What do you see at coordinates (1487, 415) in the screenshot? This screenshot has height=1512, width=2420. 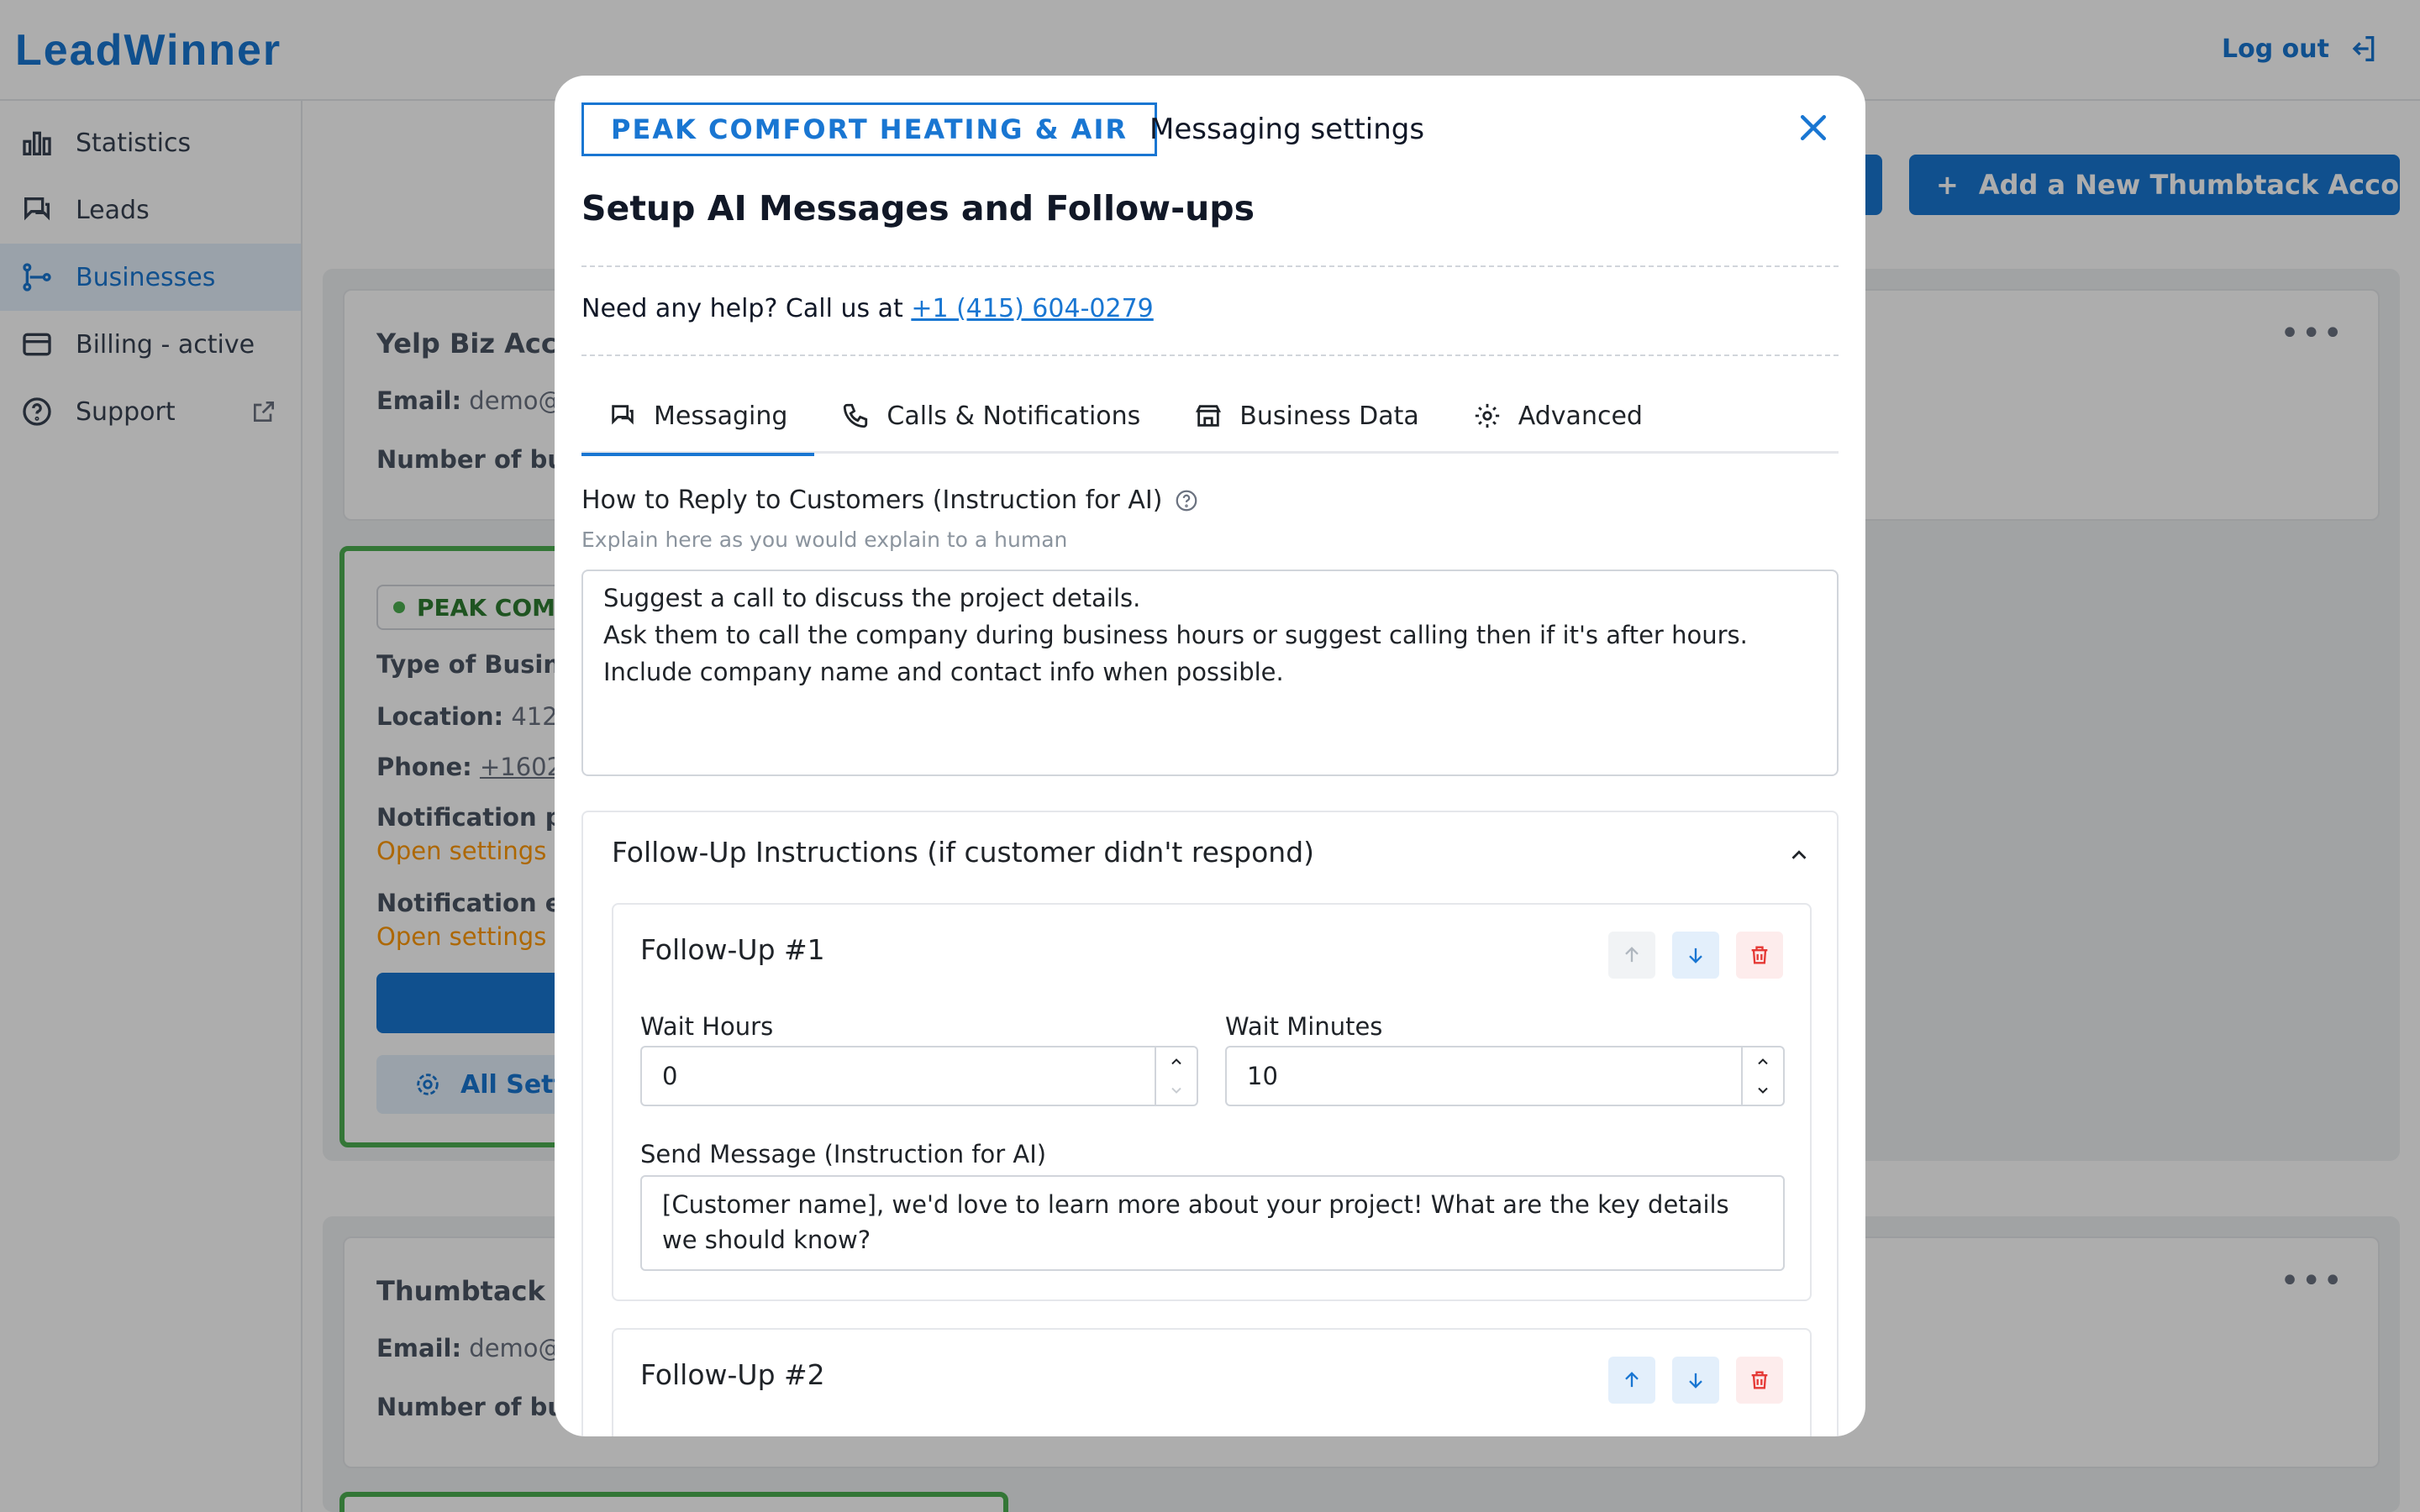 I see `gear-icon` at bounding box center [1487, 415].